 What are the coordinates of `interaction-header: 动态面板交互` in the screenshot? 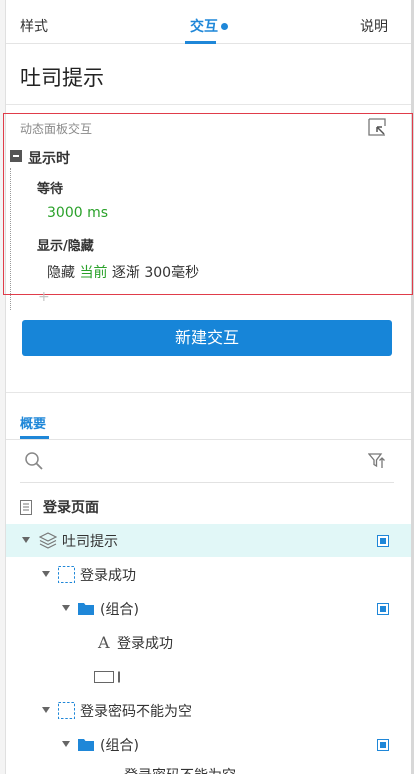 It's located at (56, 129).